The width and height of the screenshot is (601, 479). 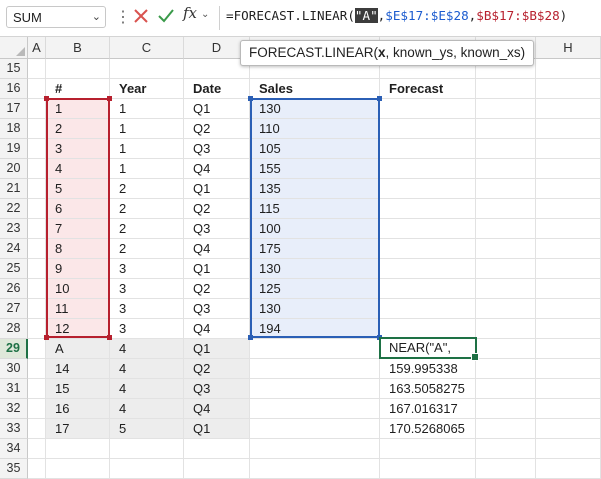 What do you see at coordinates (14, 229) in the screenshot?
I see `row-header: 23` at bounding box center [14, 229].